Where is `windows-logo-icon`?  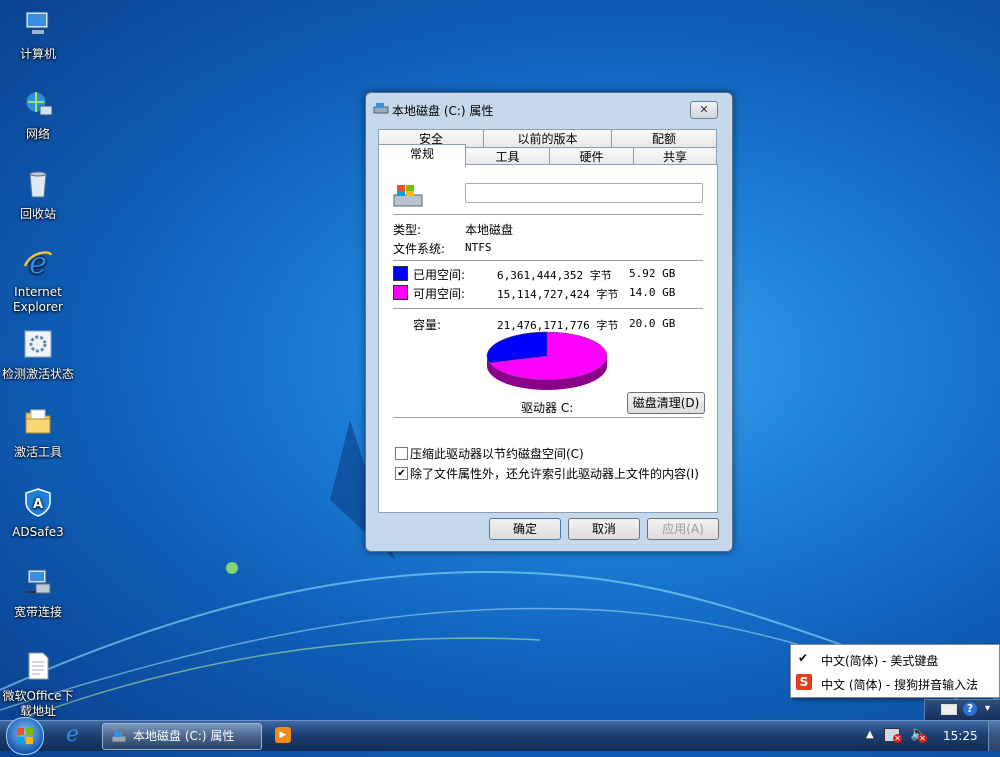
windows-logo-icon is located at coordinates (25, 736).